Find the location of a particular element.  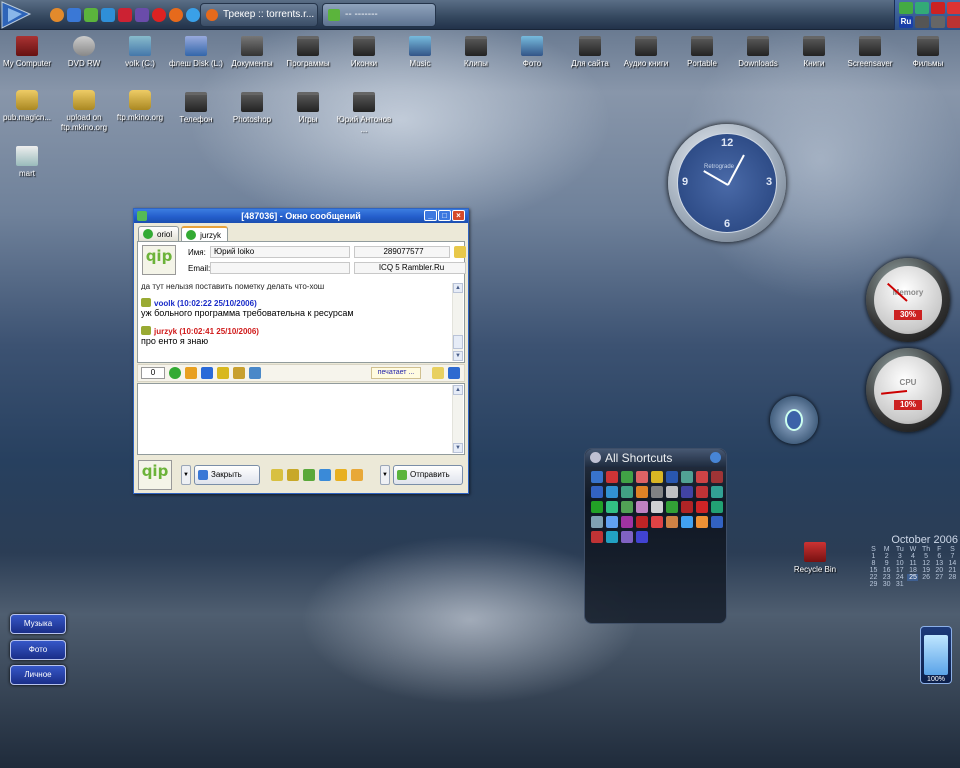

calendar-day: 22 is located at coordinates (873, 577).